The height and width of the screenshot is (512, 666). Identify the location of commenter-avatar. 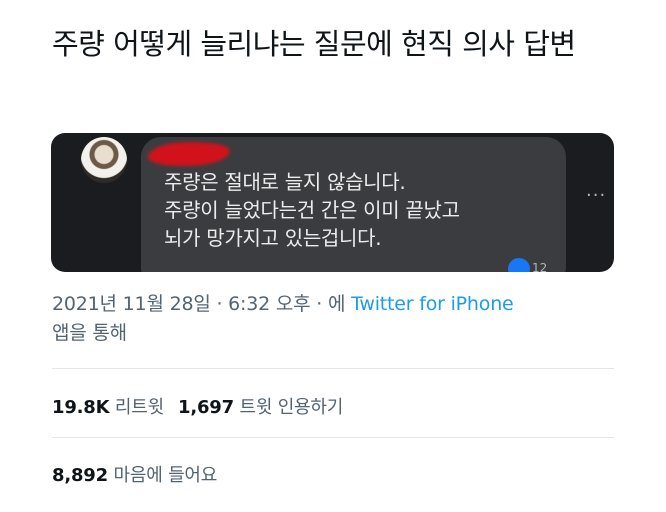
(104, 160).